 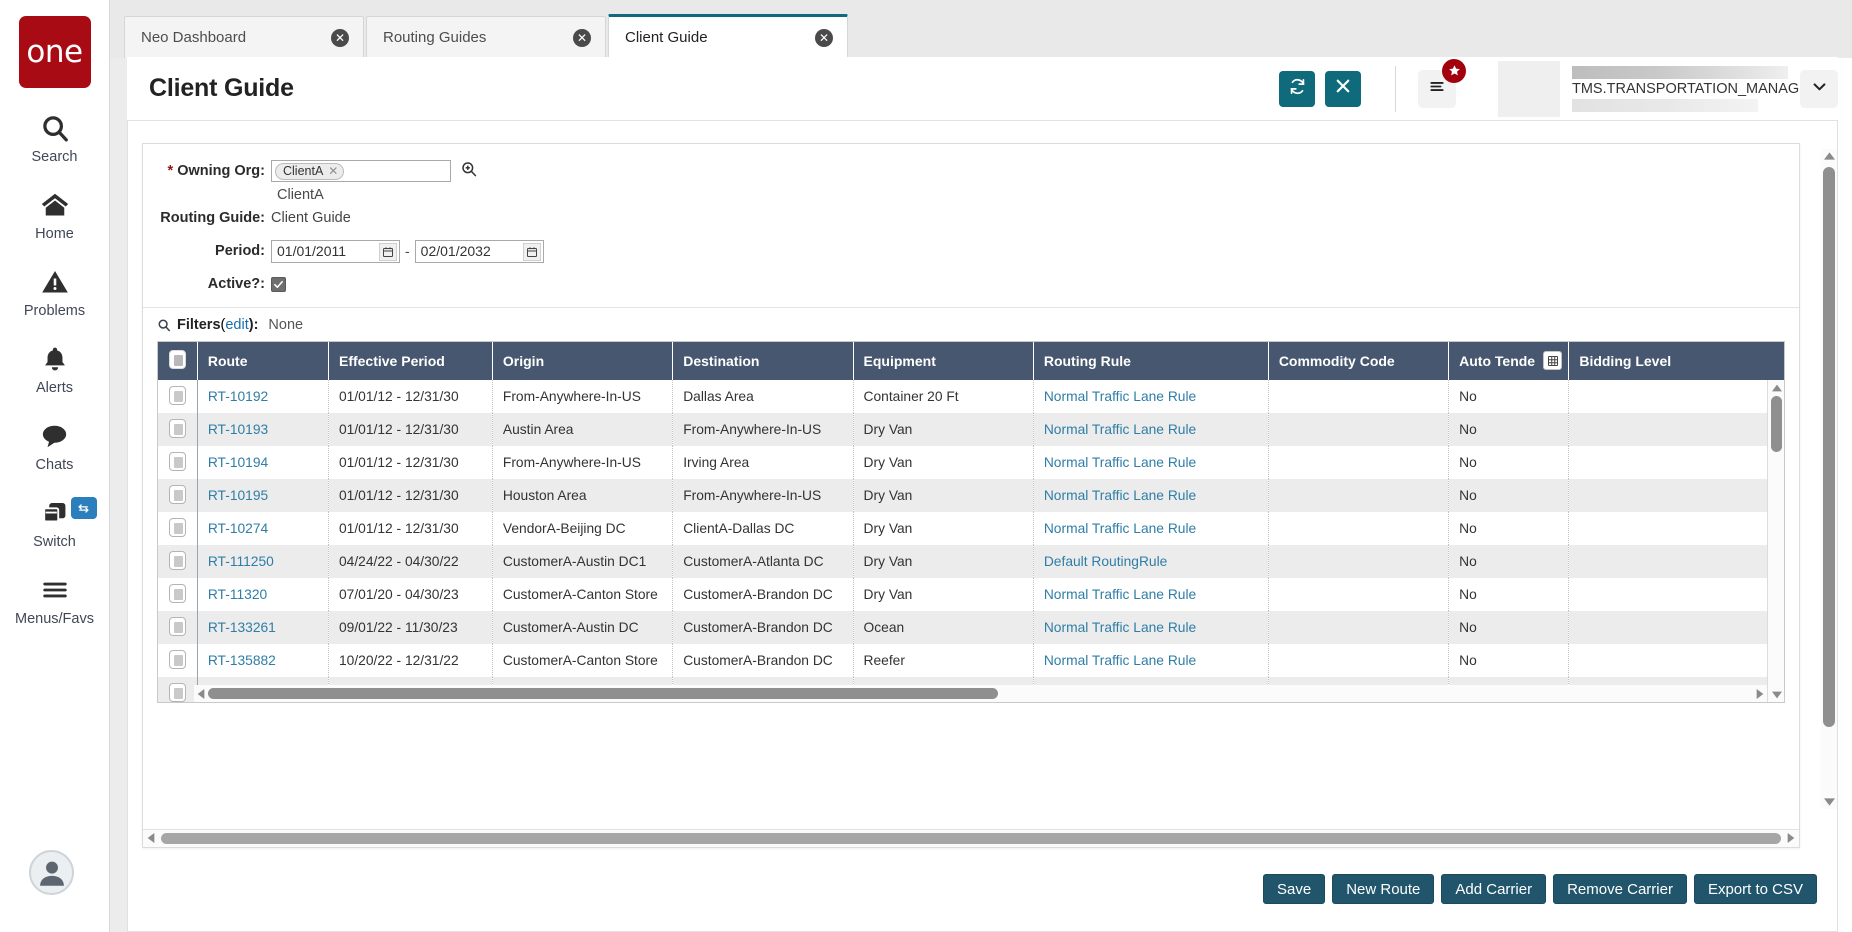 I want to click on user-identity-block: TMS.TRANSPORTATION_MANAGER, so click(x=1695, y=88).